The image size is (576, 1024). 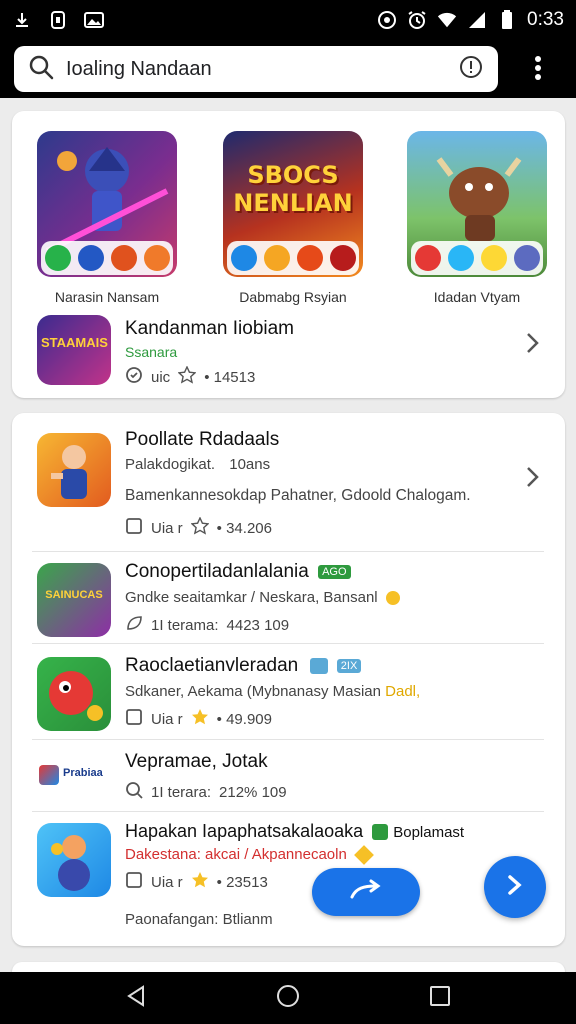 I want to click on list-item-4-icon-text: Prabiaa, so click(x=83, y=773).